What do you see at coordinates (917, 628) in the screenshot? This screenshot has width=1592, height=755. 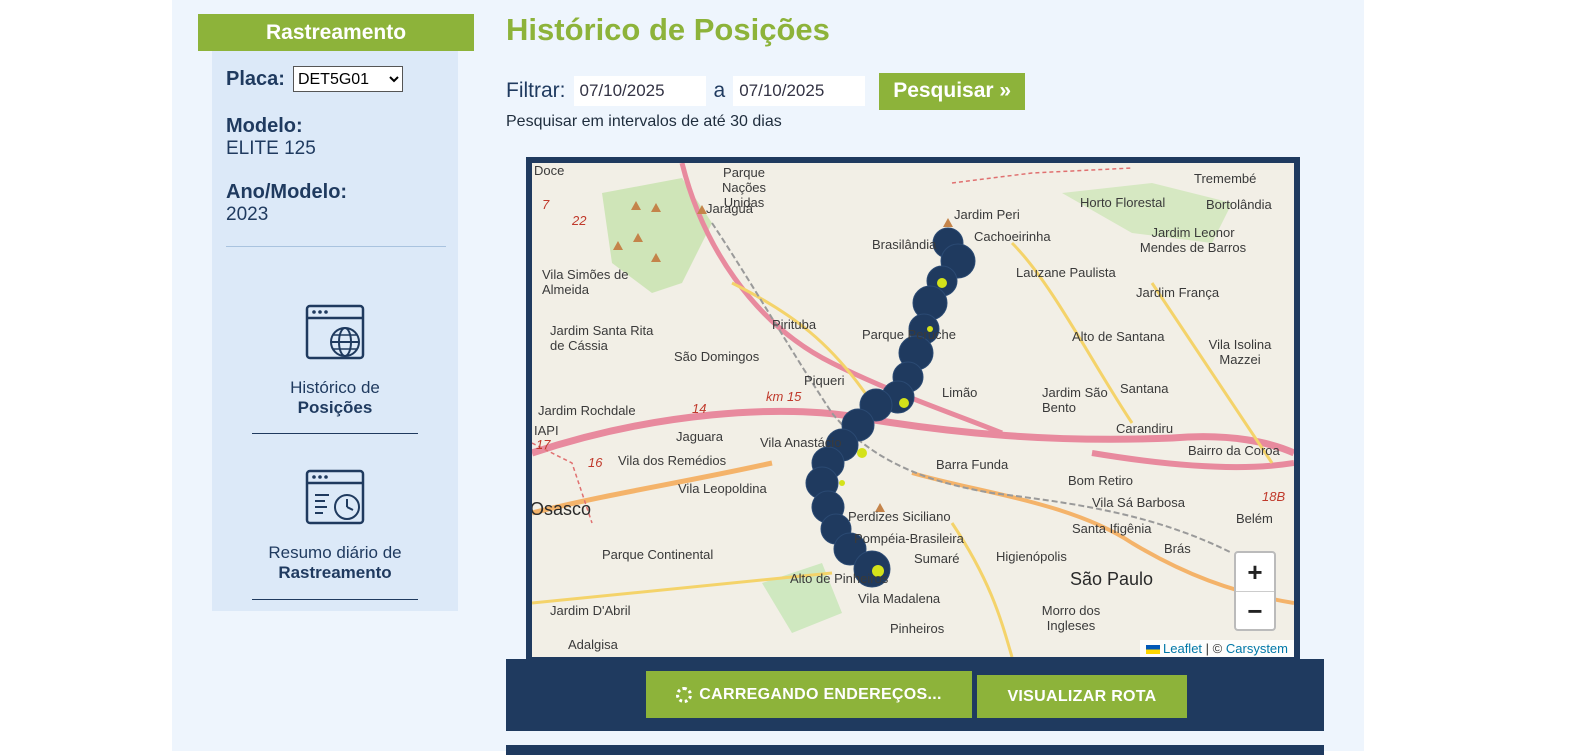 I see `map-label: Pinheiros` at bounding box center [917, 628].